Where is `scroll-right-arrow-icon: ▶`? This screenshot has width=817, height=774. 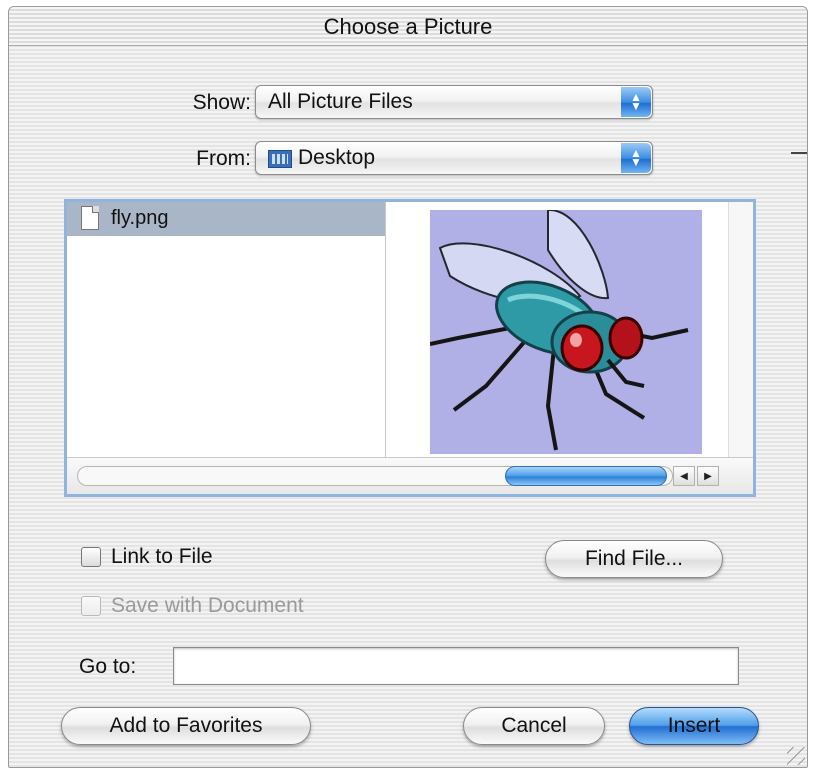 scroll-right-arrow-icon: ▶ is located at coordinates (708, 476).